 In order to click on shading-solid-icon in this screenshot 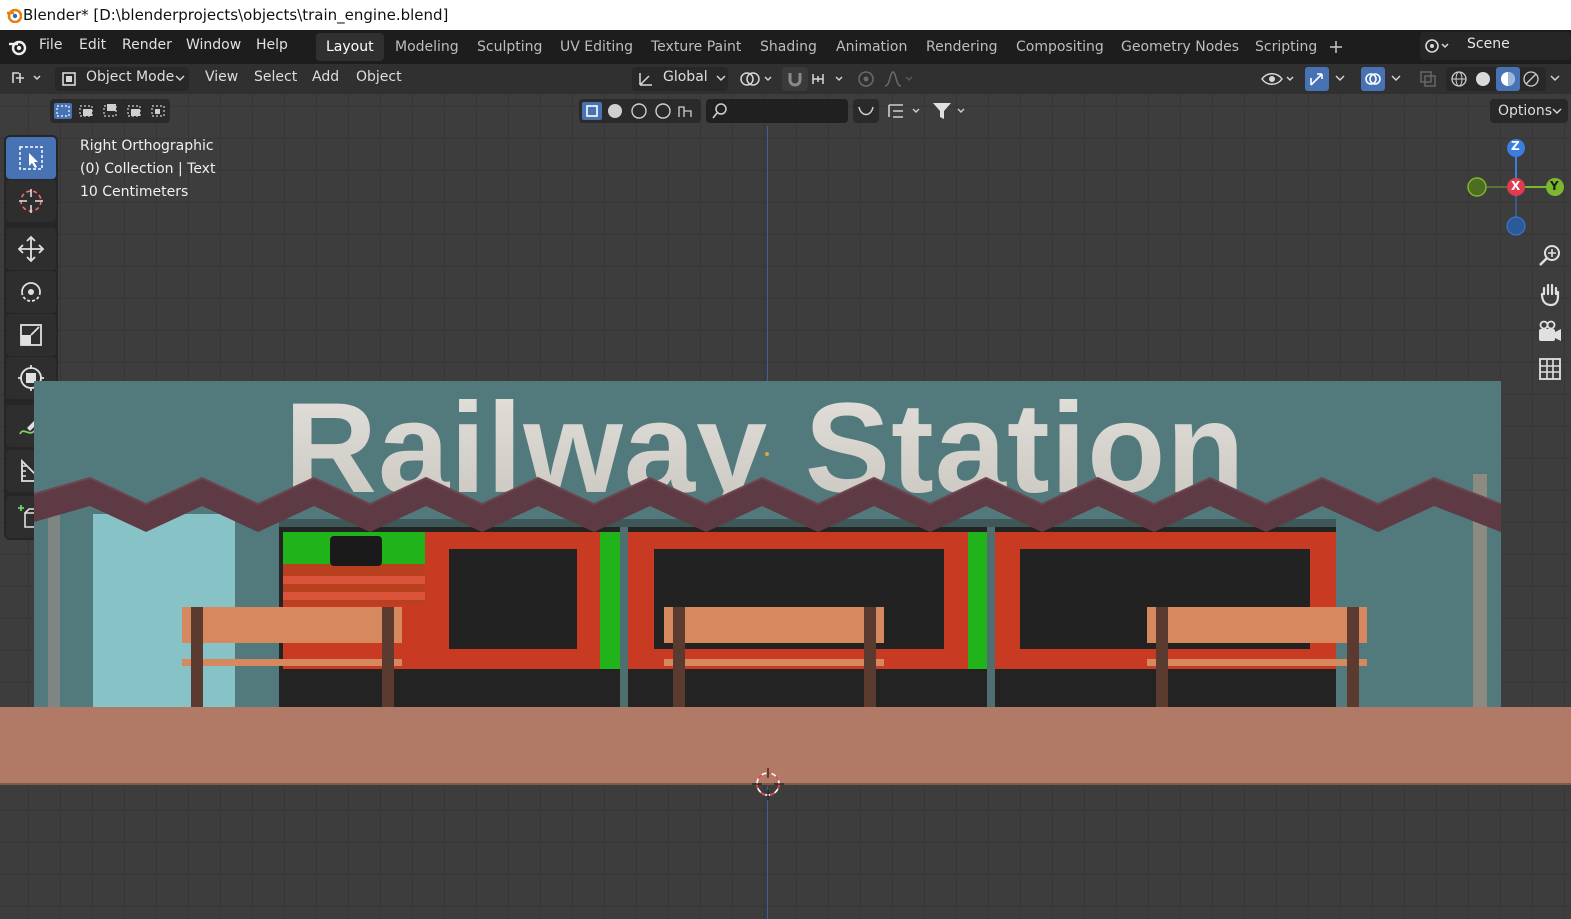, I will do `click(1483, 79)`.